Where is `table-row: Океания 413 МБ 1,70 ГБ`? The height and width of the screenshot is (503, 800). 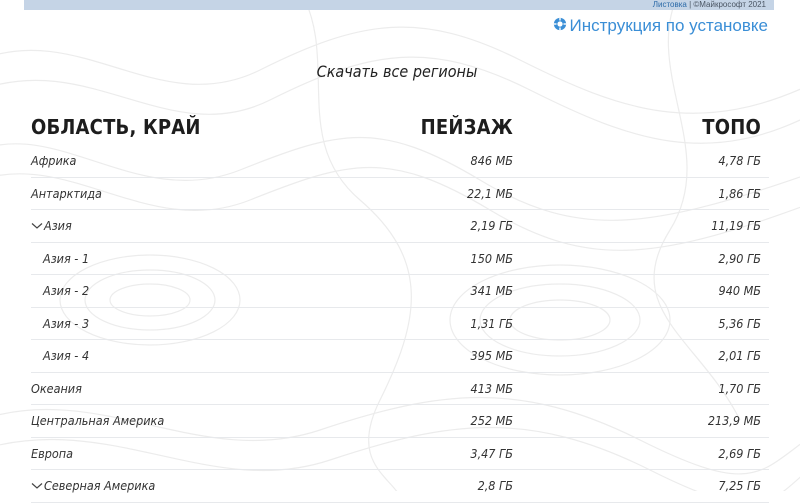 table-row: Океания 413 МБ 1,70 ГБ is located at coordinates (400, 389).